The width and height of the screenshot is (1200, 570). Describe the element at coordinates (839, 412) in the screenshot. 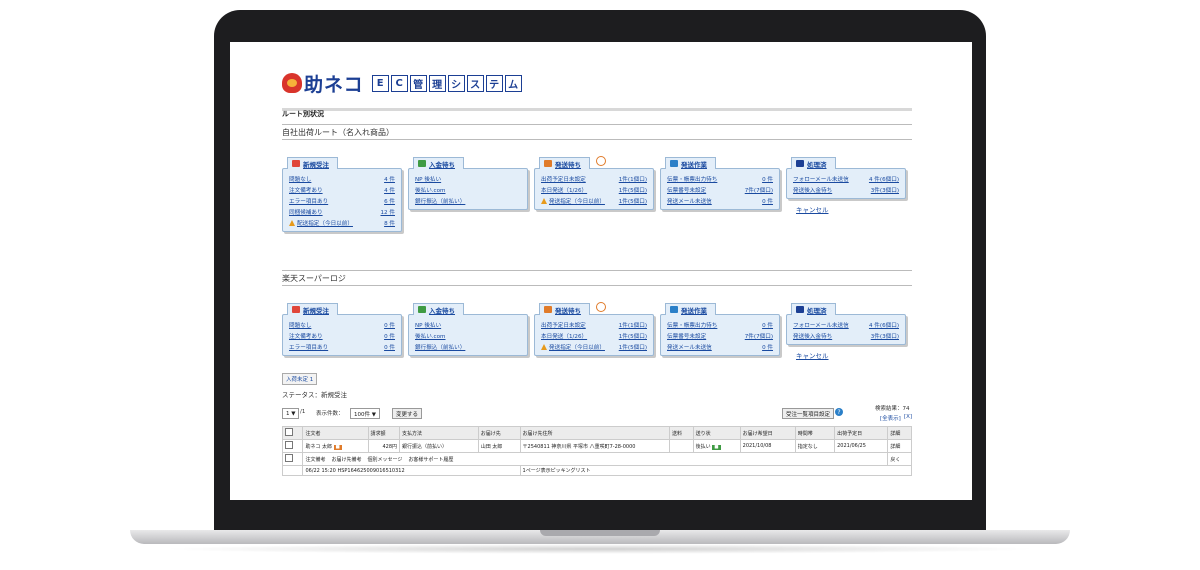

I see `help-icon: ?` at that location.